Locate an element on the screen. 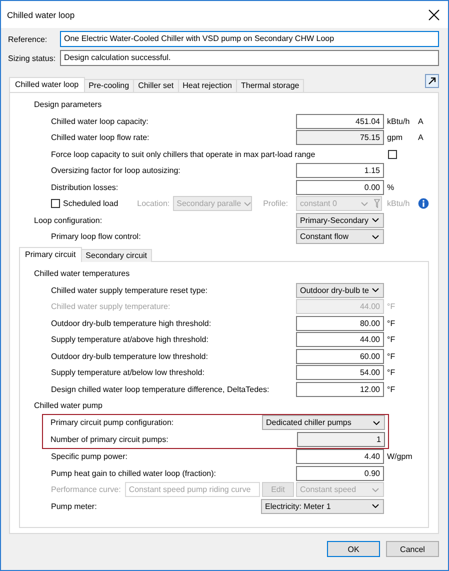 Image resolution: width=449 pixels, height=571 pixels. field-label: Supply temperature at/below low threshold: is located at coordinates (127, 373).